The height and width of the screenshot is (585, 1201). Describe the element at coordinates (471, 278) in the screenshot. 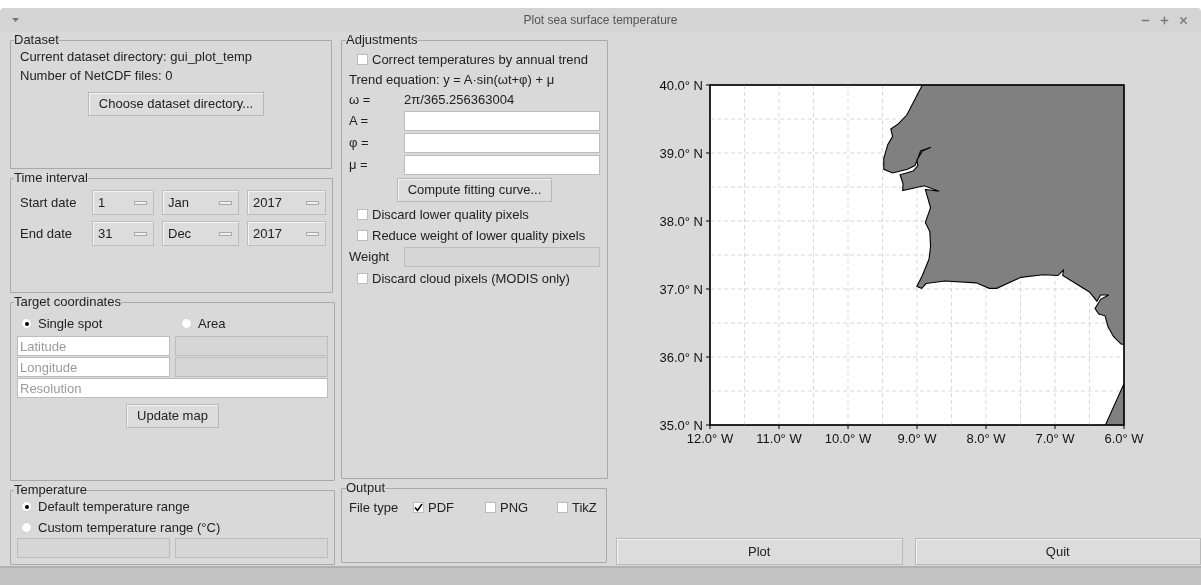

I see `checkbox-label: Discard cloud pixels (MODIS only)` at that location.